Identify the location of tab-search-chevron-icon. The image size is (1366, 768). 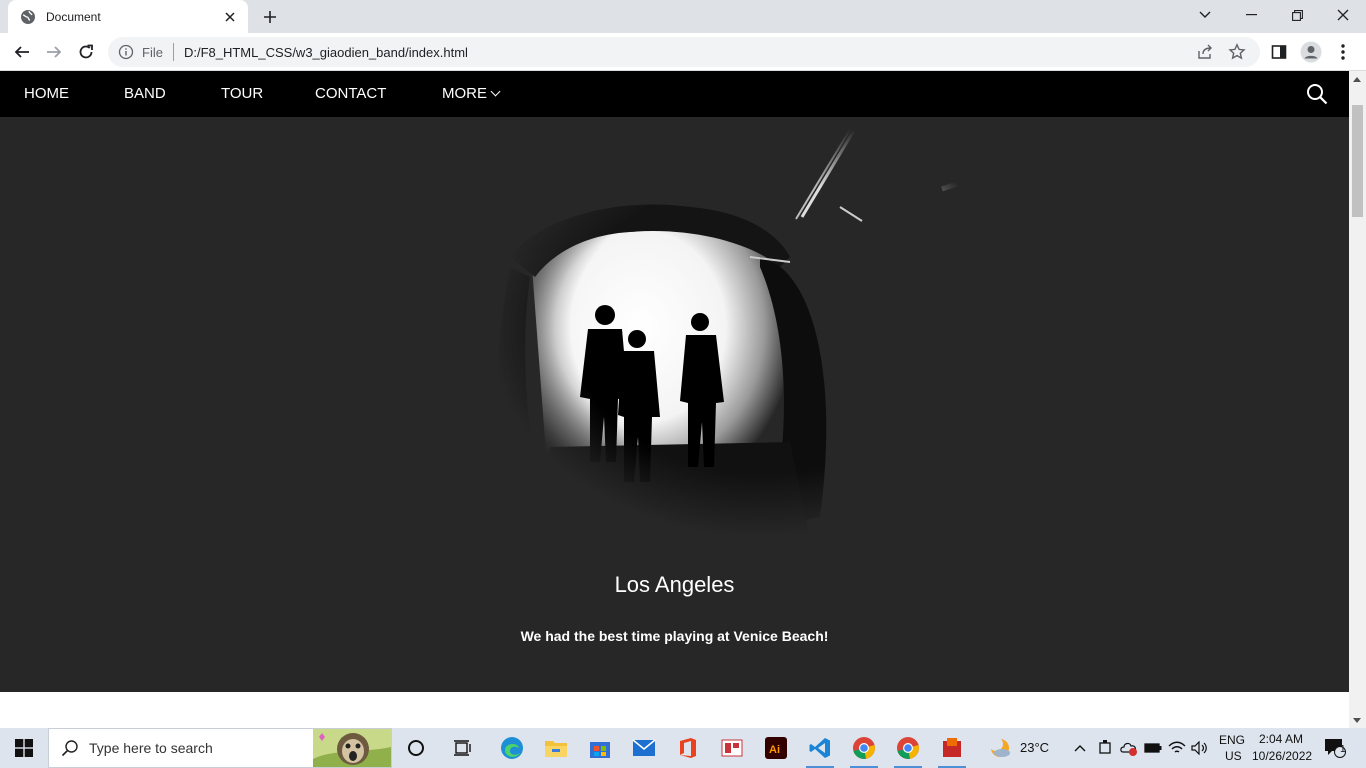
(1205, 15).